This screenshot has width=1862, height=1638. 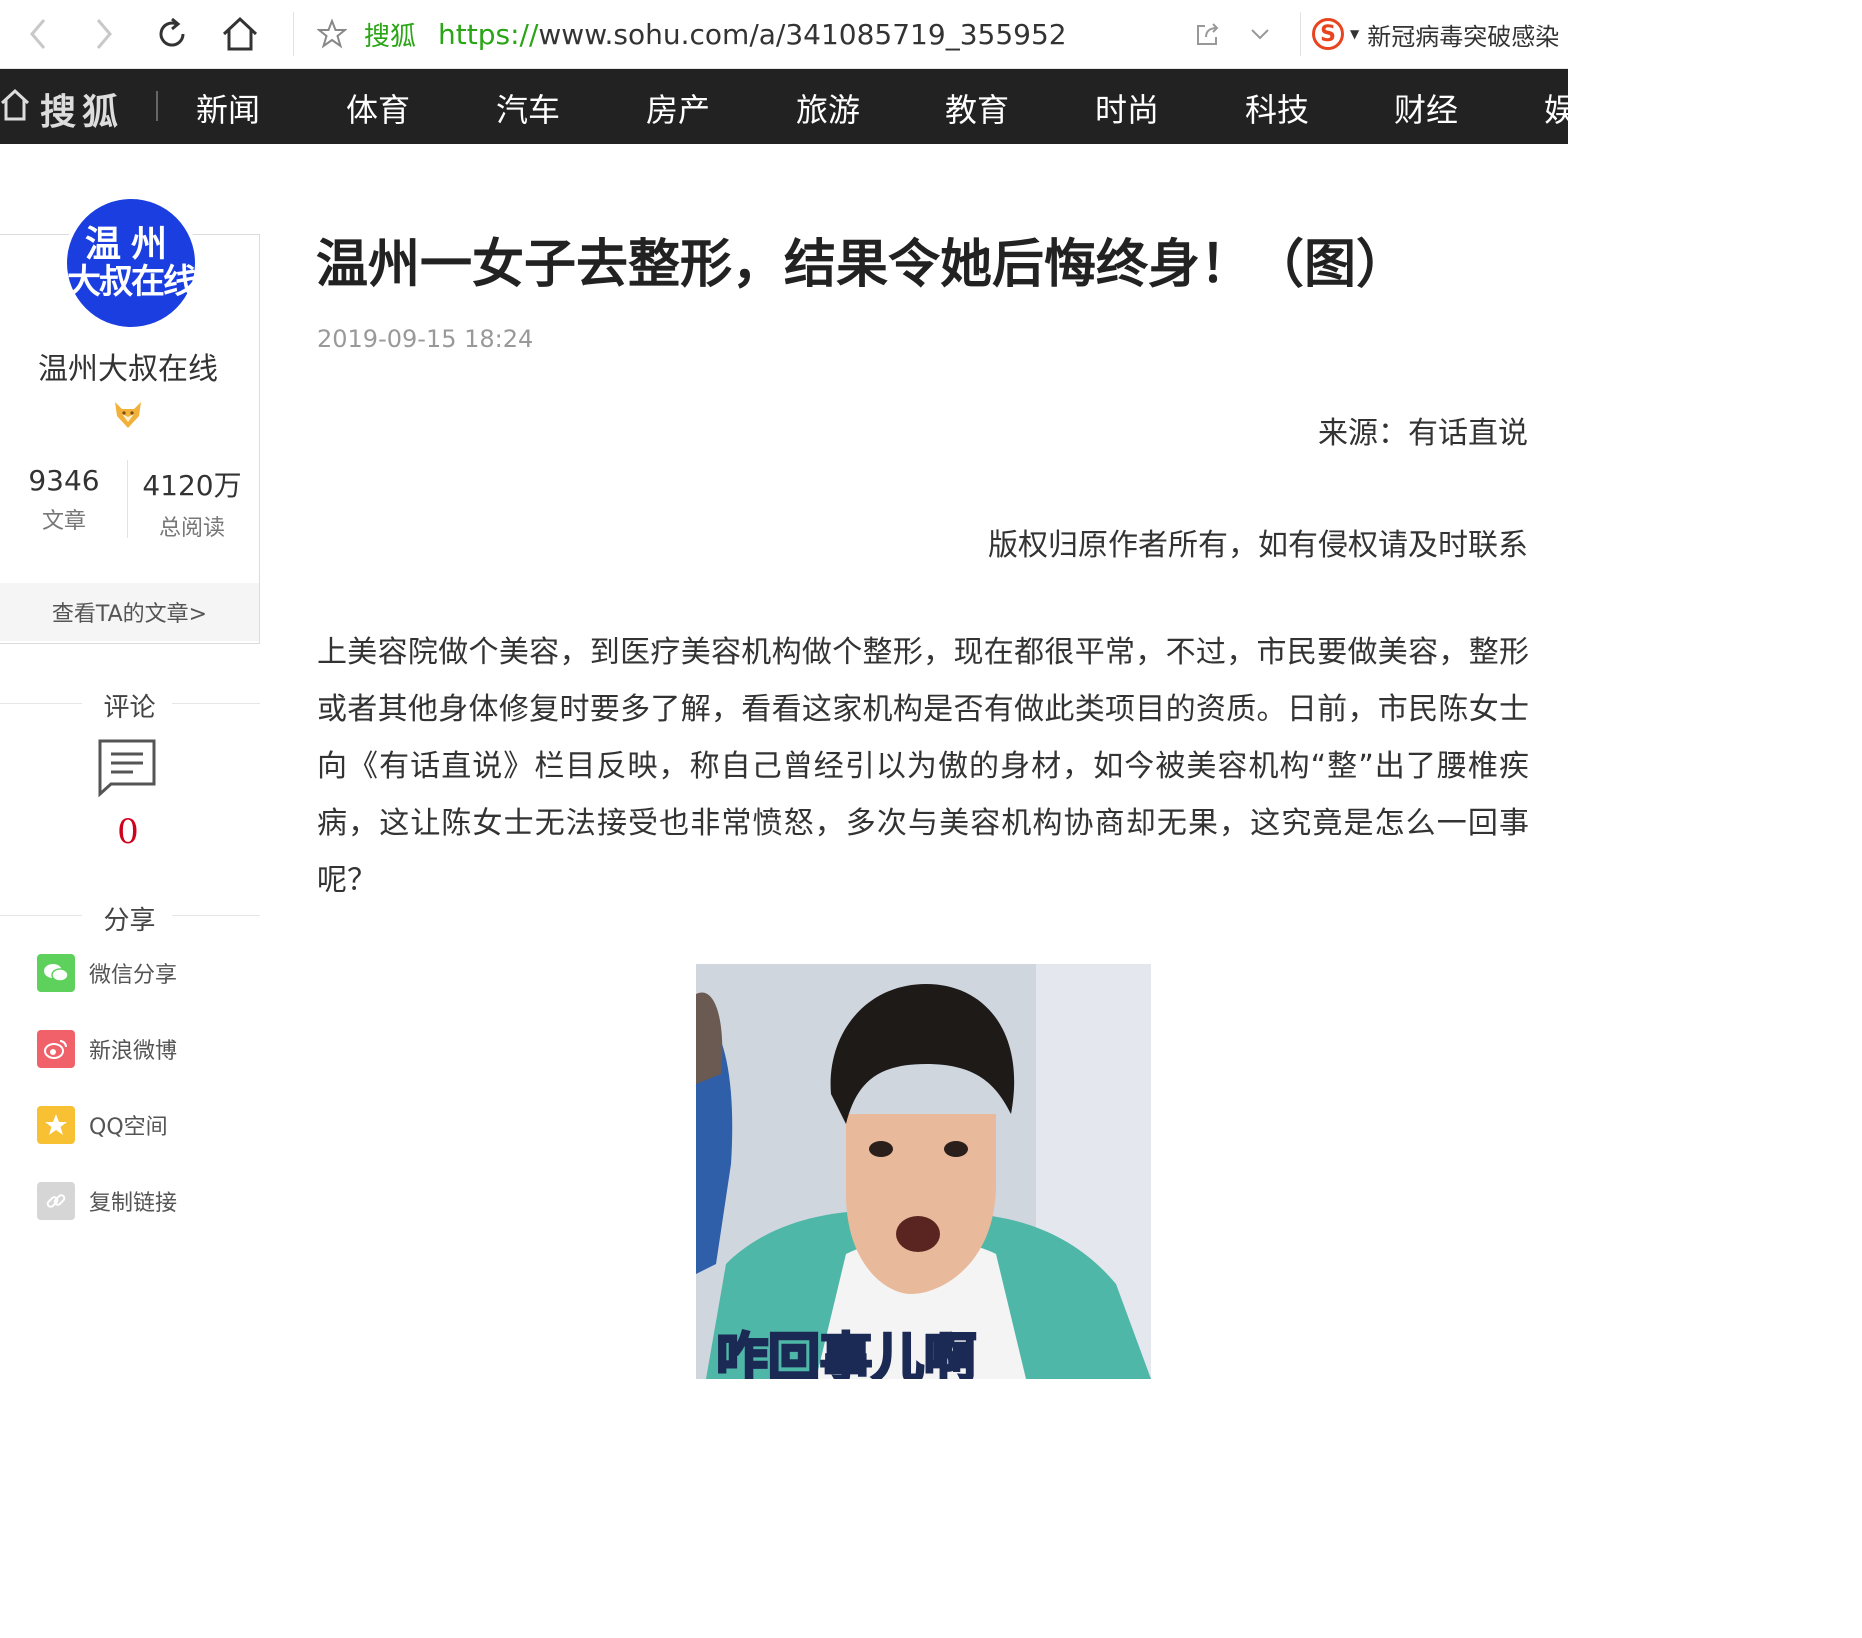 What do you see at coordinates (802, 34) in the screenshot?
I see `url-text: www.sohu.com/a/341085719_355952` at bounding box center [802, 34].